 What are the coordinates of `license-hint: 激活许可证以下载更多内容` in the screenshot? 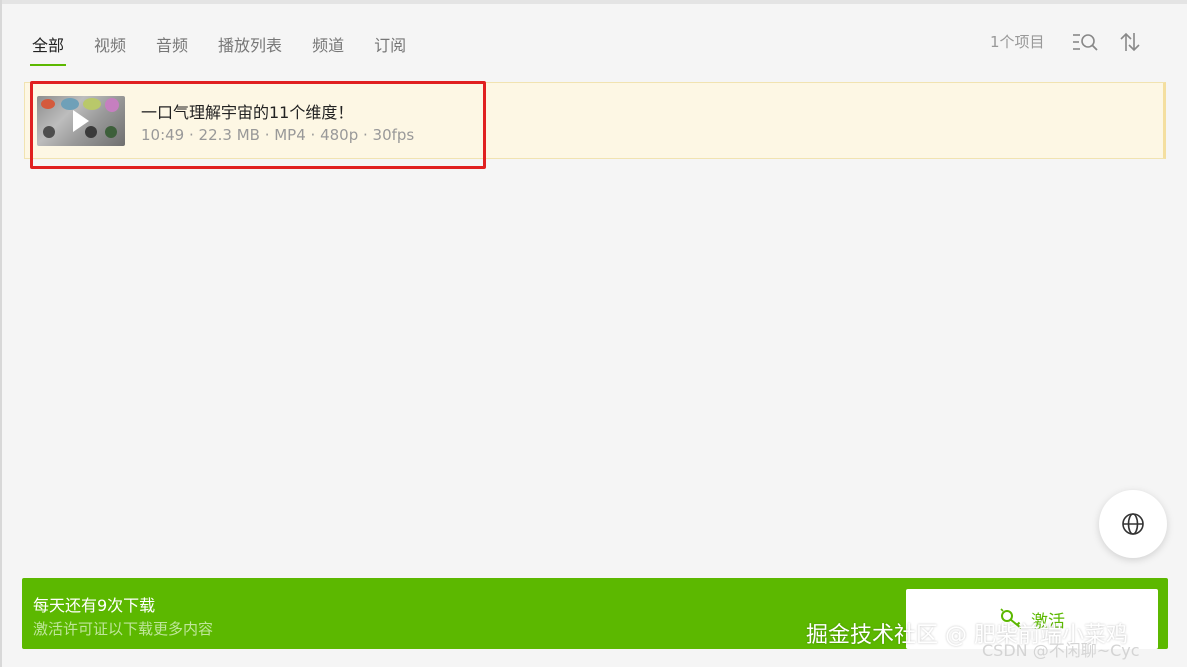 It's located at (123, 629).